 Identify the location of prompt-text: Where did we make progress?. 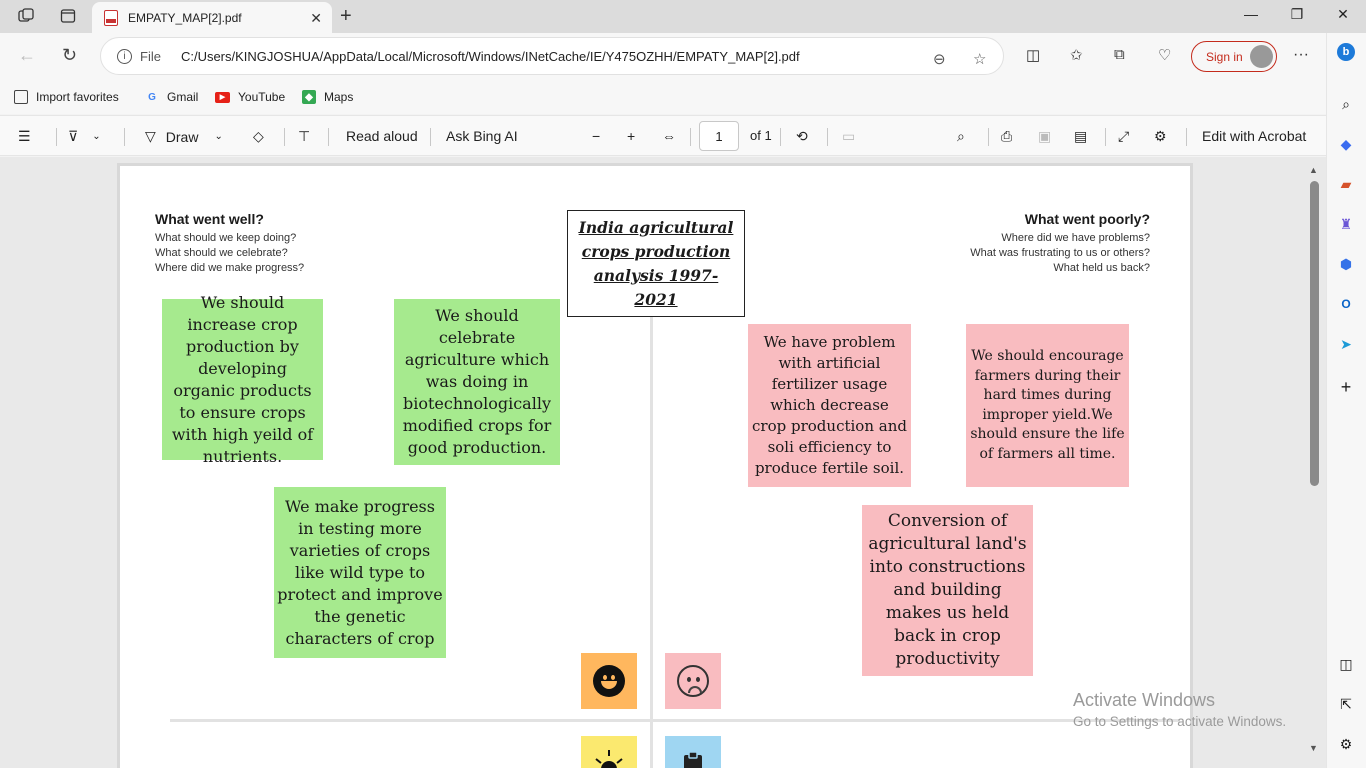
(230, 268).